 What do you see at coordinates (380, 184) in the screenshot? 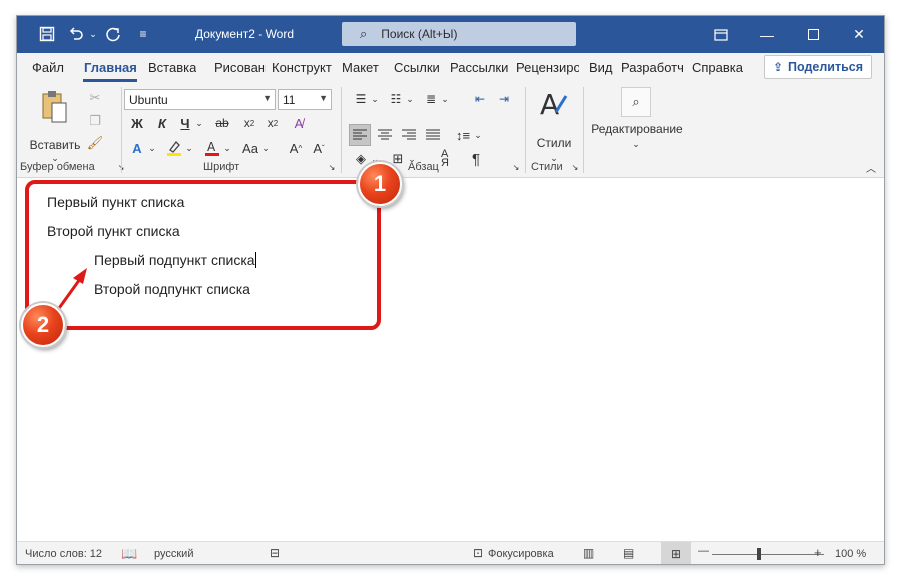
I see `annotation-badge-1: 1` at bounding box center [380, 184].